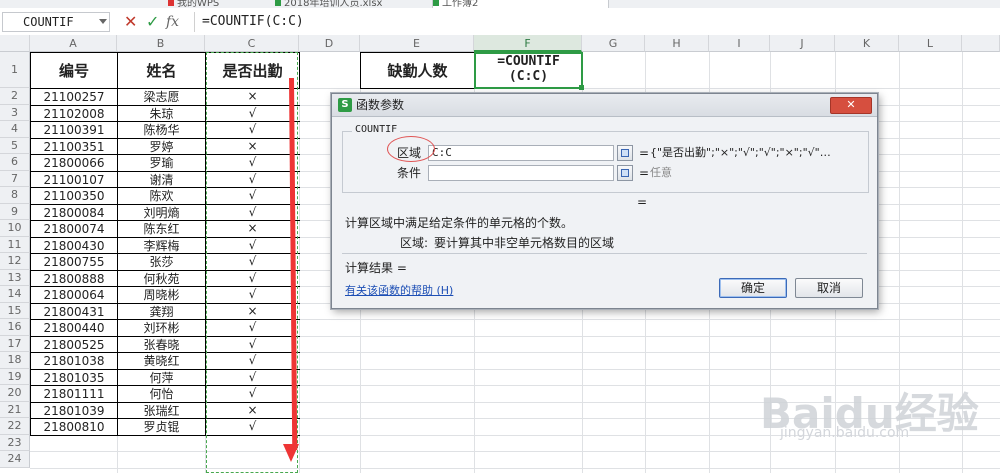 The width and height of the screenshot is (1000, 473). What do you see at coordinates (161, 146) in the screenshot?
I see `table-cell: 罗婷` at bounding box center [161, 146].